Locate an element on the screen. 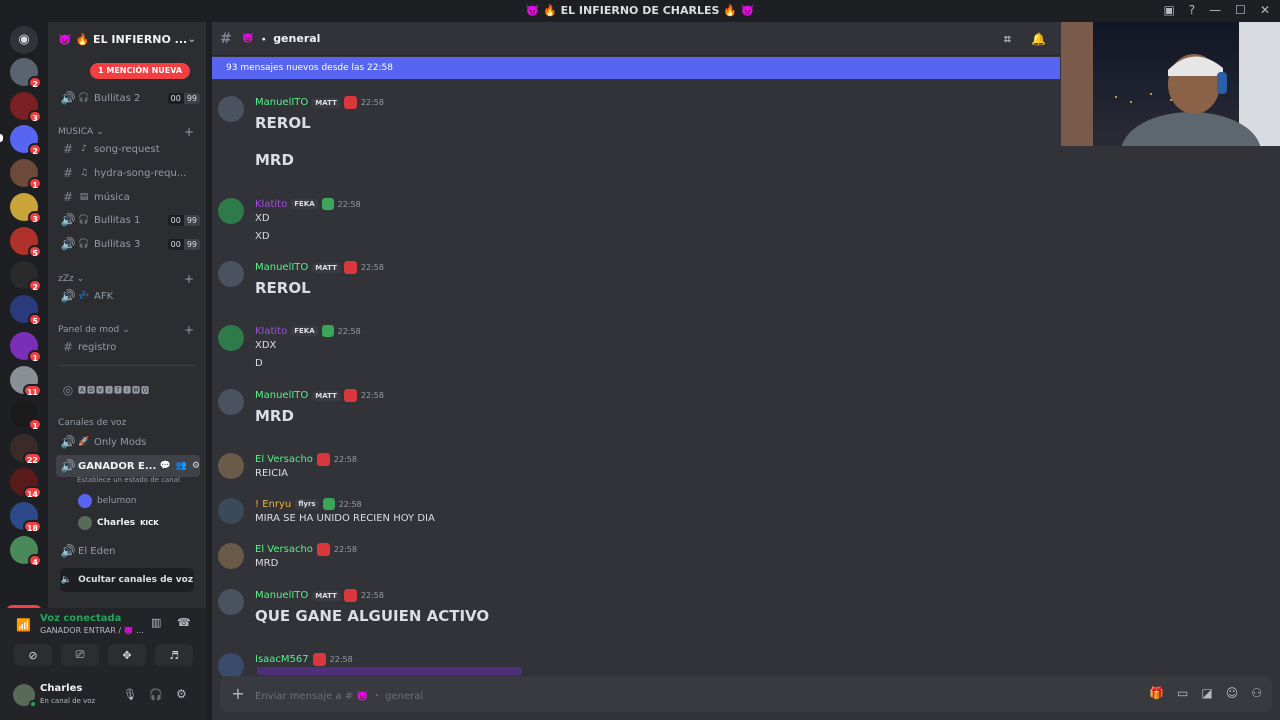 The image size is (1280, 720). bell-icon: 🔔 is located at coordinates (1038, 39).